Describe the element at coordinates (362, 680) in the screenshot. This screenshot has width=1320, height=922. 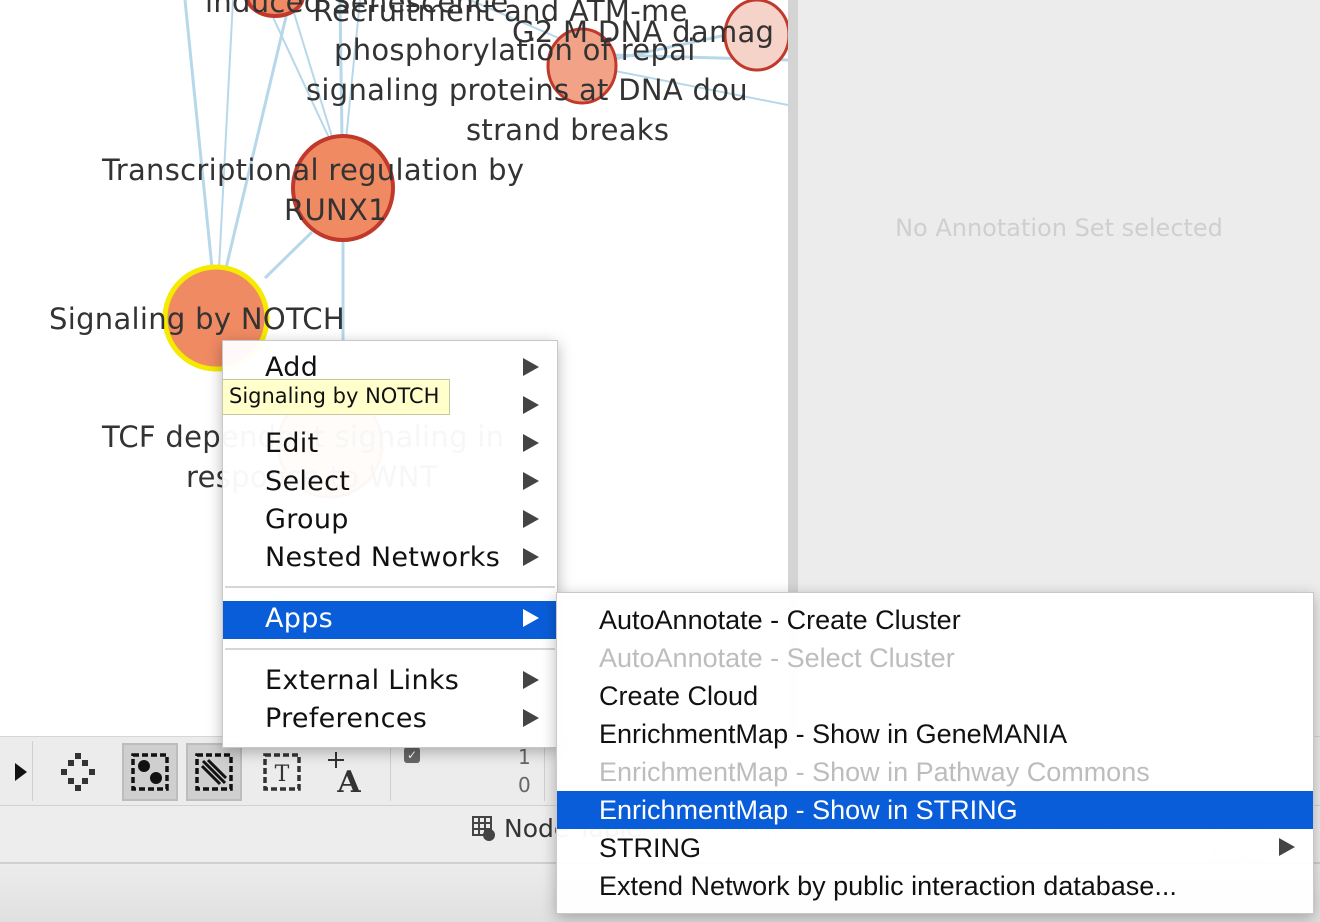
I see `menu-item-label: External Links` at that location.